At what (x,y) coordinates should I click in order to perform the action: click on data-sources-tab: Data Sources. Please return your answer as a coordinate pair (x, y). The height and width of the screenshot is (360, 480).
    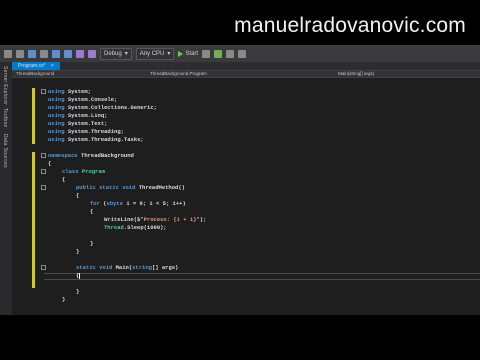
    Looking at the image, I should click on (5, 151).